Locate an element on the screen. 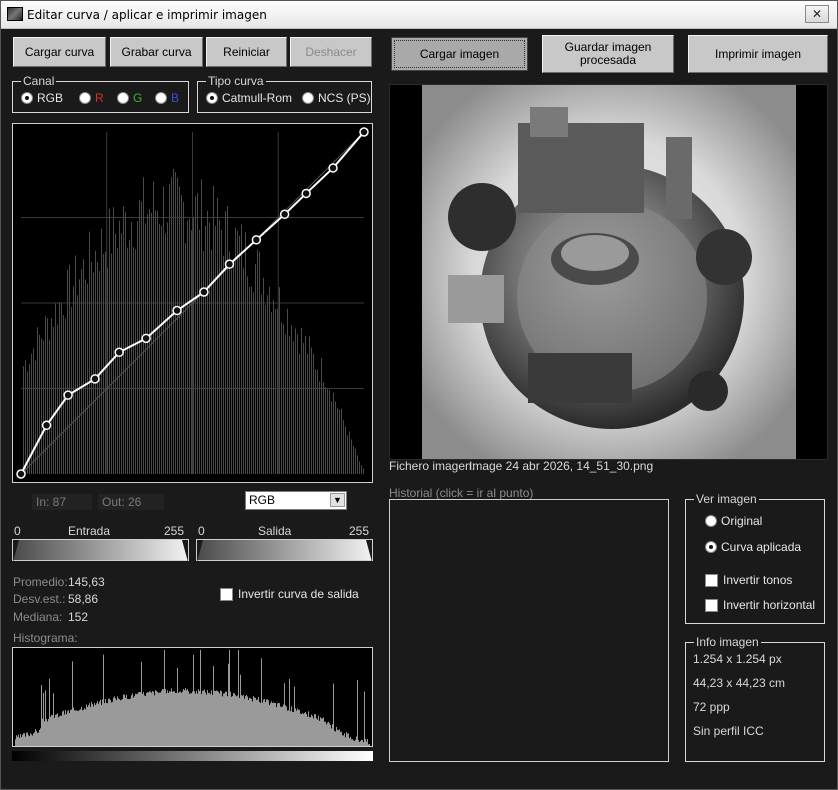 The height and width of the screenshot is (790, 838). output-range-slider is located at coordinates (284, 550).